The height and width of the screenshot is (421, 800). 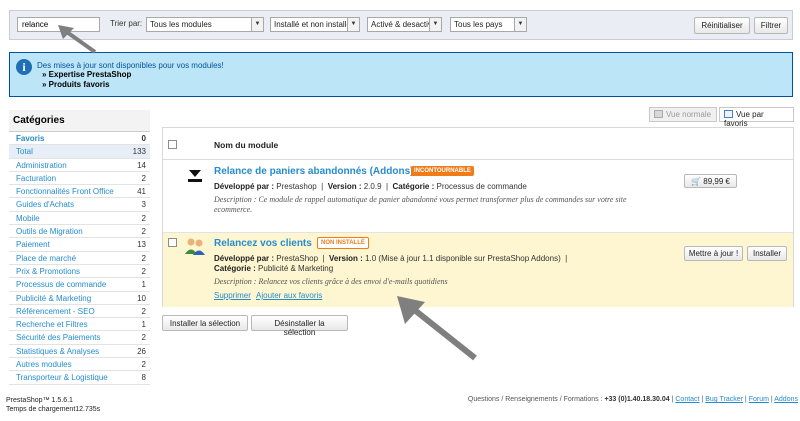 What do you see at coordinates (62, 378) in the screenshot?
I see `category-label: Transporteur & Logistique` at bounding box center [62, 378].